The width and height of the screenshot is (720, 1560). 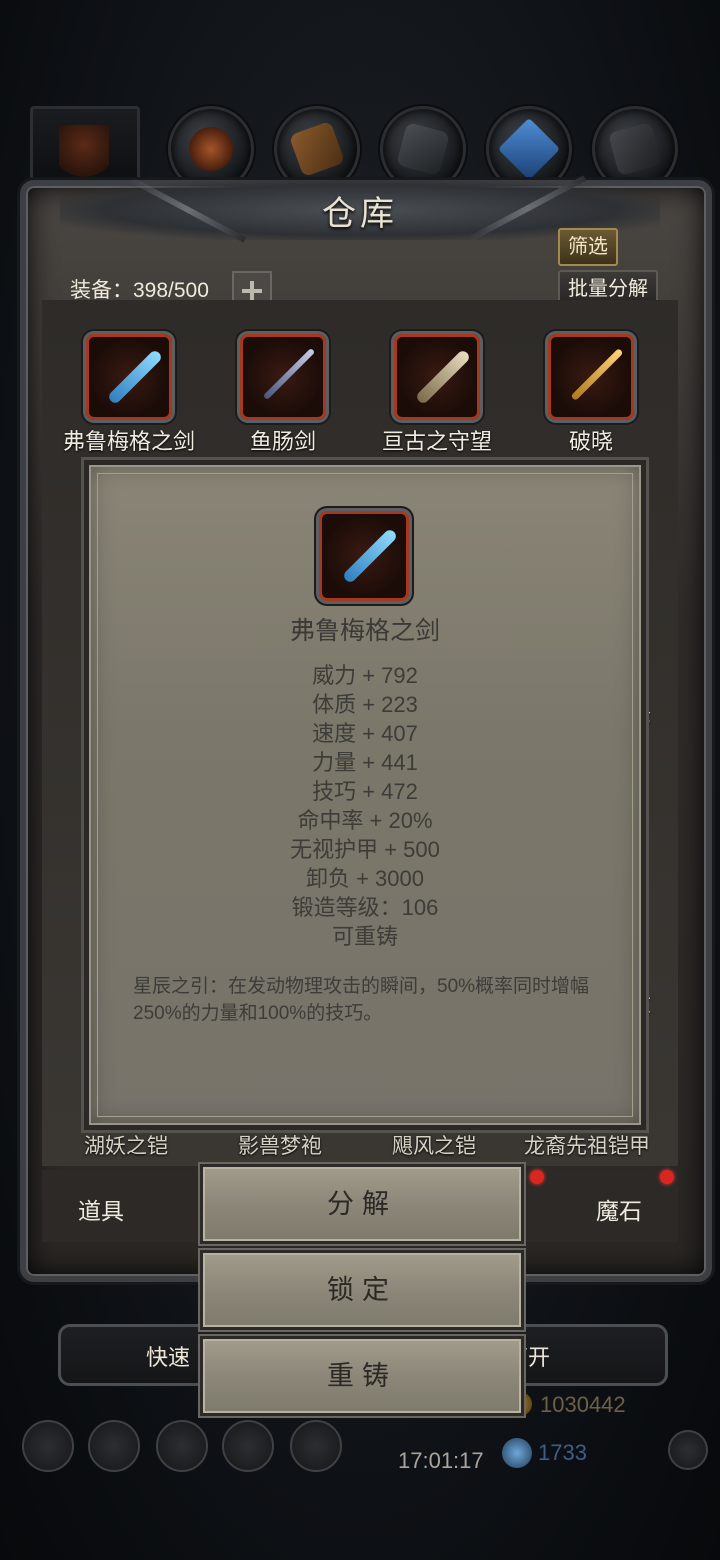 What do you see at coordinates (126, 1146) in the screenshot?
I see `item-name-partial: 湖妖之铠` at bounding box center [126, 1146].